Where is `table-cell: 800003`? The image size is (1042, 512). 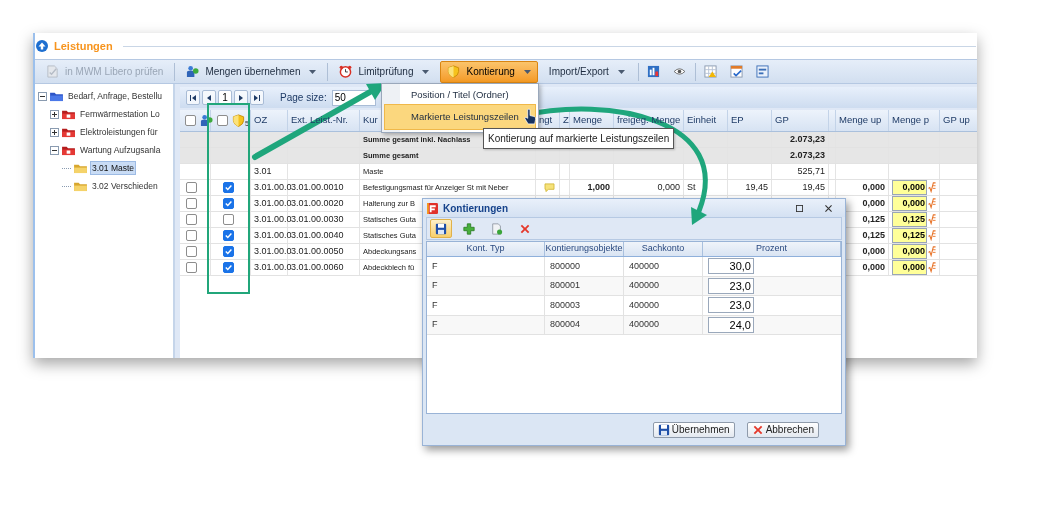
table-cell: 800003 is located at coordinates (565, 305).